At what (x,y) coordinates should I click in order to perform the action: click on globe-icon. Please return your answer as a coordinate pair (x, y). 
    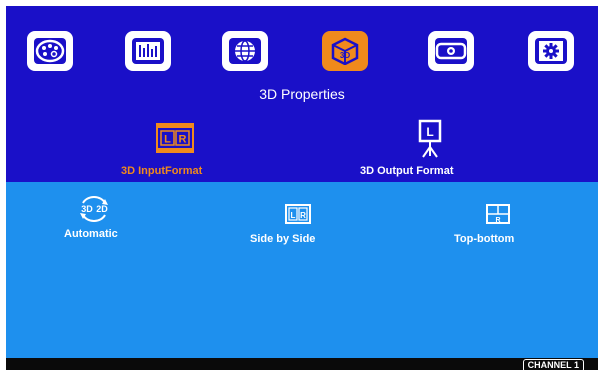
    Looking at the image, I should click on (245, 51).